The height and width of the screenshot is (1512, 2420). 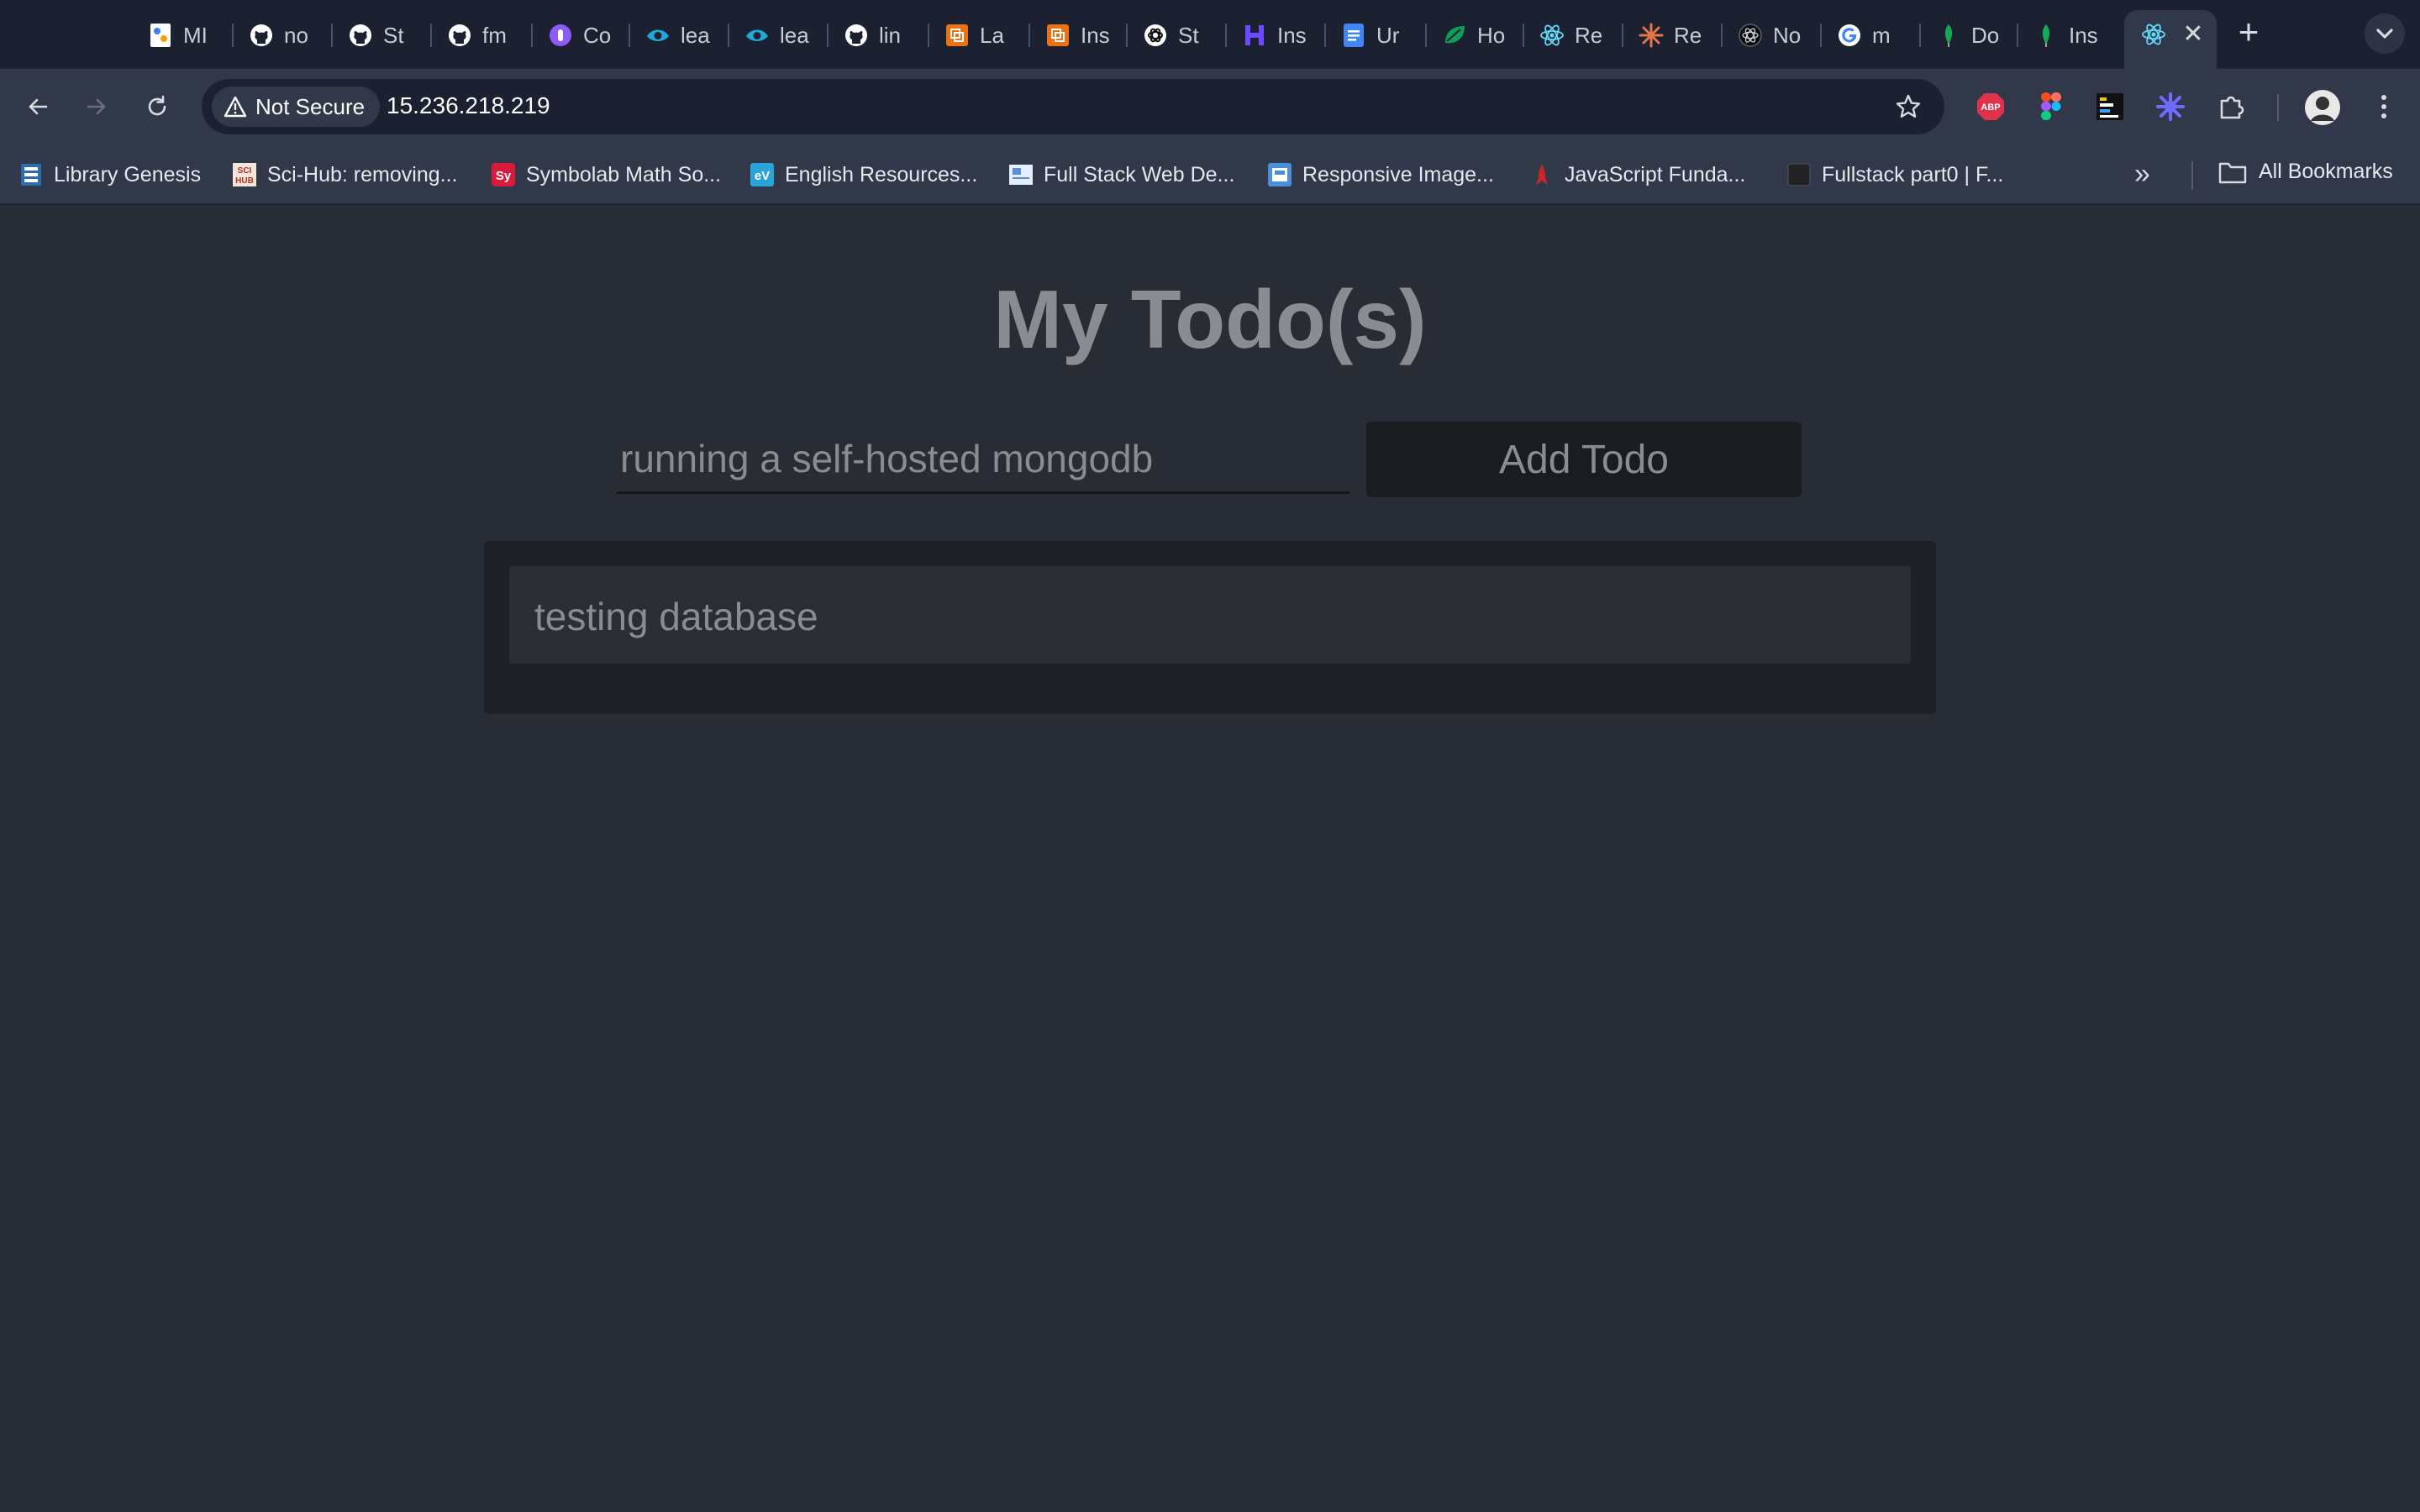 What do you see at coordinates (157, 107) in the screenshot?
I see `reload-button` at bounding box center [157, 107].